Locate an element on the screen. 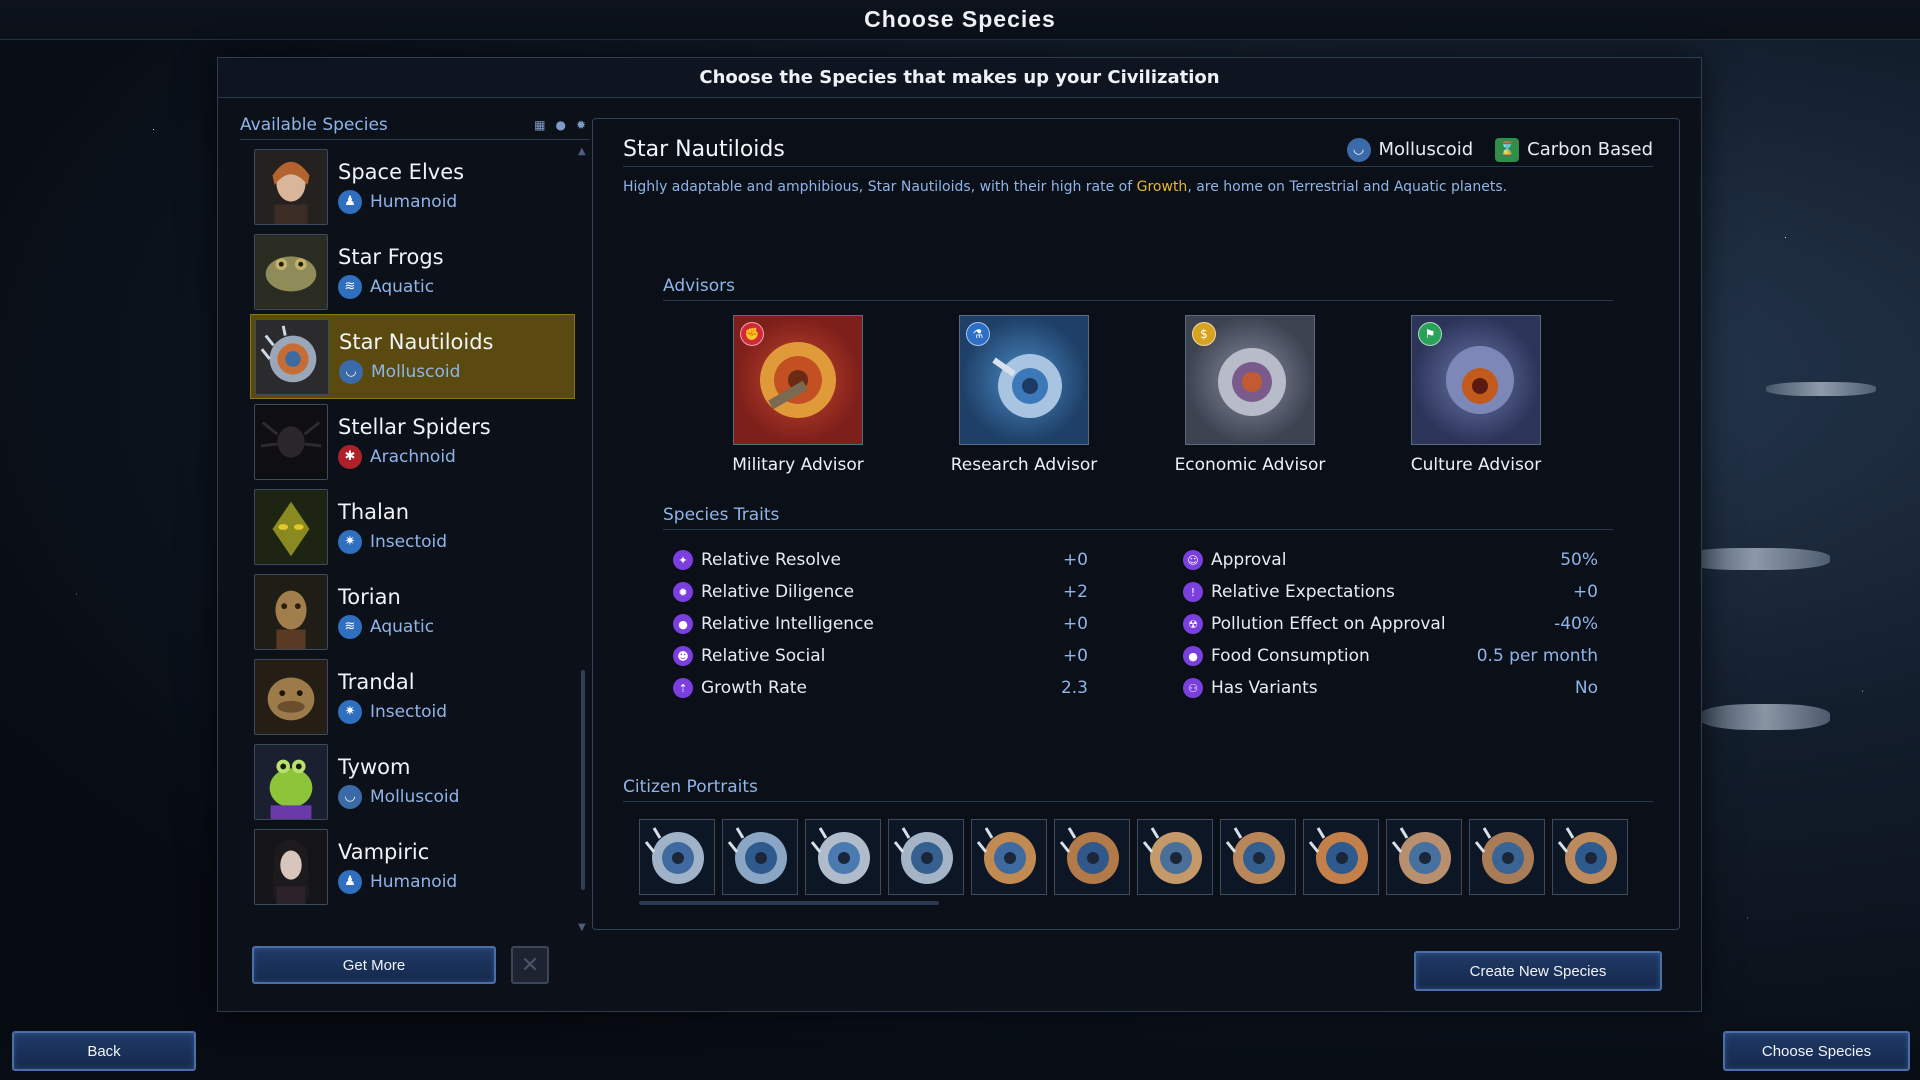 Image resolution: width=1920 pixels, height=1080 pixels. species-item-tywom: Tywom ◡ Molluscoid is located at coordinates (412, 781).